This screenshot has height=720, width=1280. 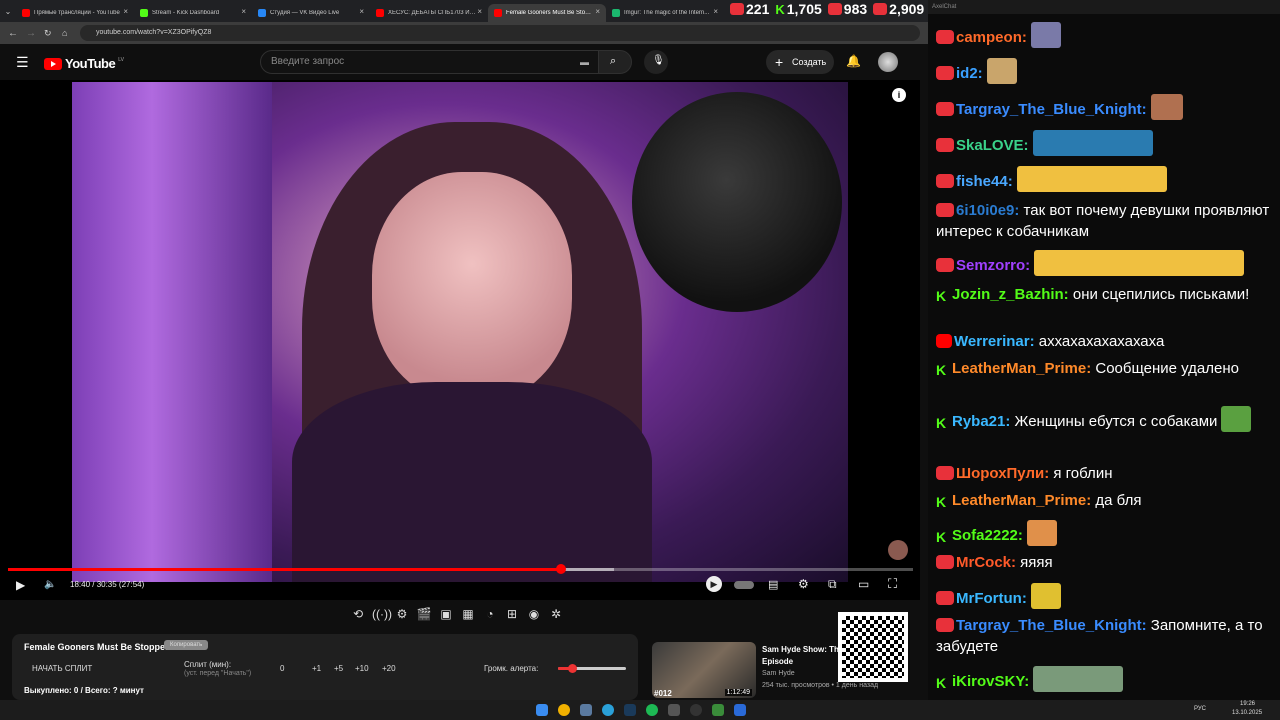 I want to click on clock-date: 13.10.2025, so click(x=1247, y=713).